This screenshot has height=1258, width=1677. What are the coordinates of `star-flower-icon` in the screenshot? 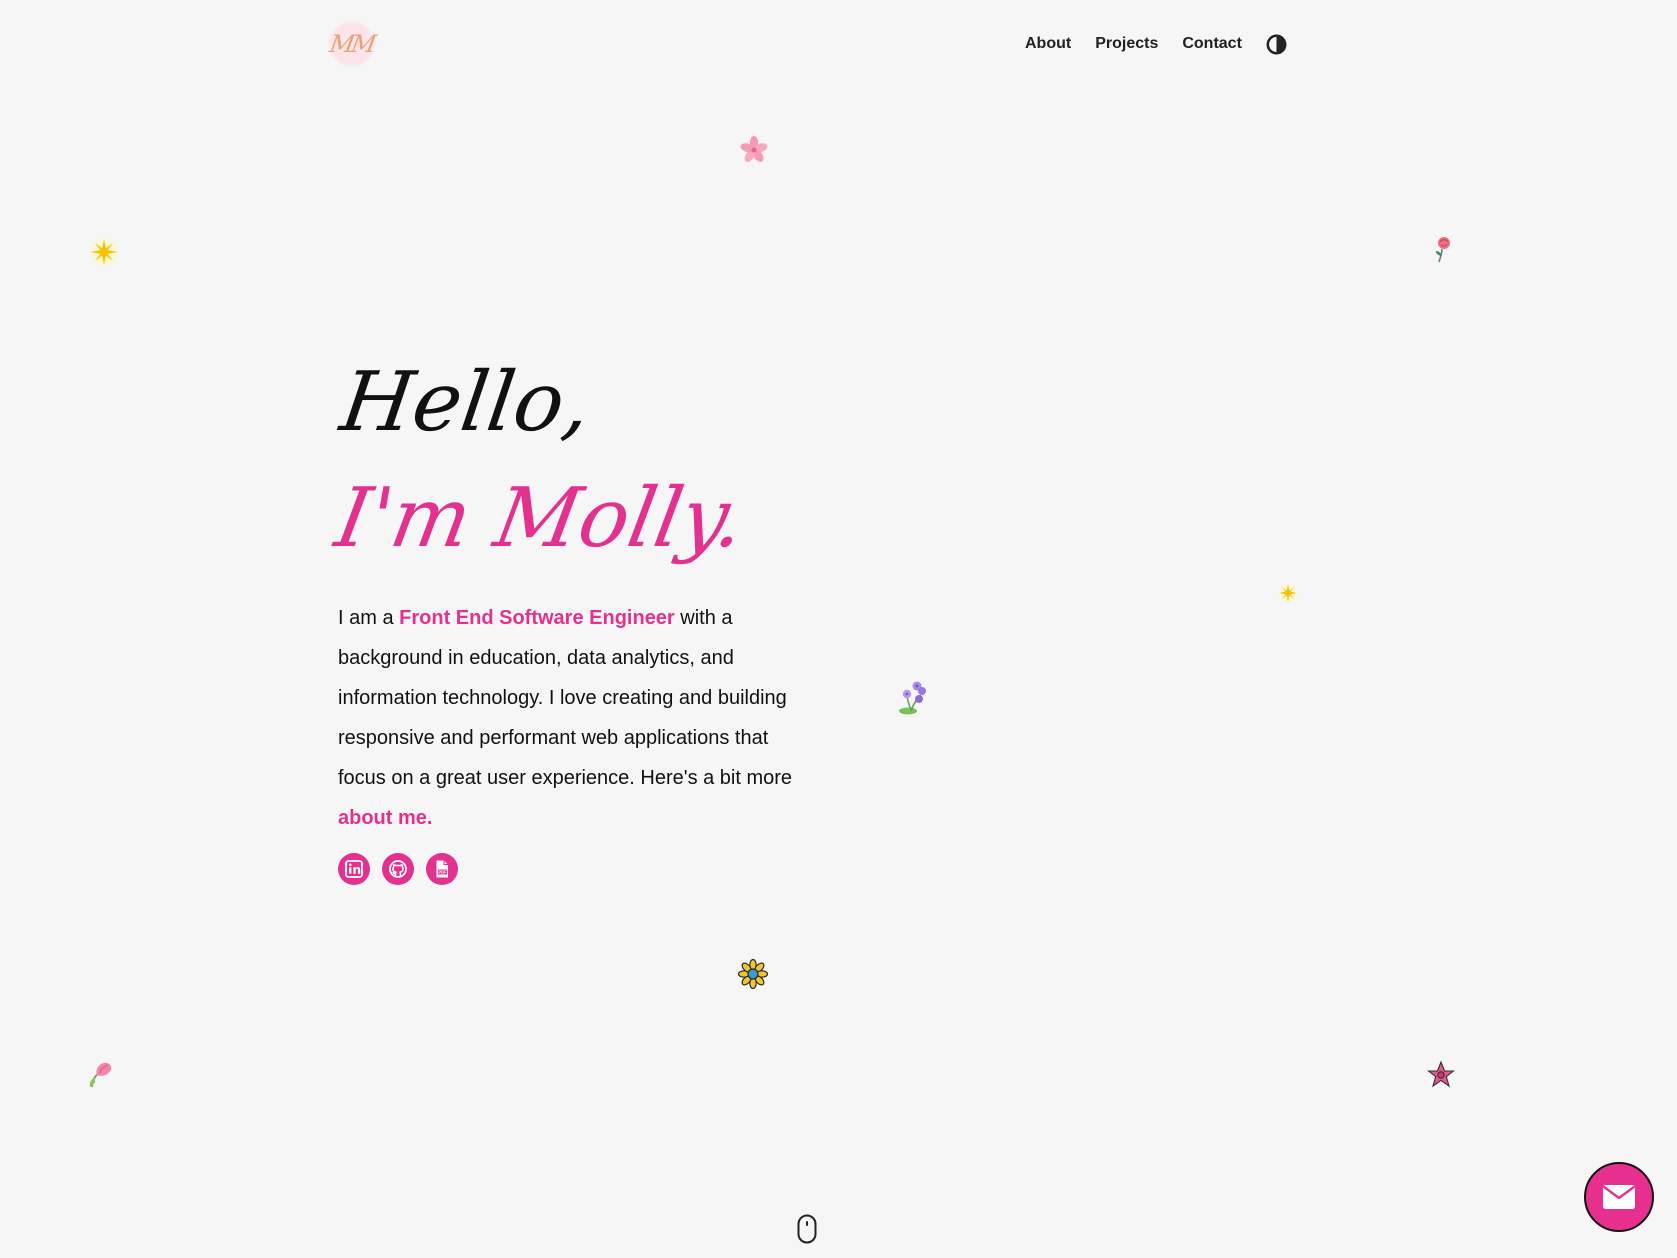 It's located at (1441, 1074).